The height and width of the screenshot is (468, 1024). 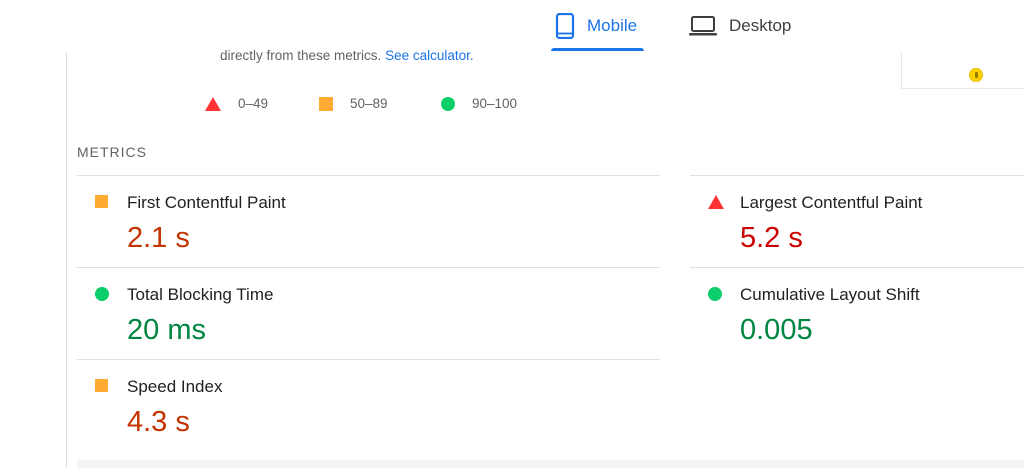 I want to click on tab-mobile-label: Mobile, so click(x=612, y=25).